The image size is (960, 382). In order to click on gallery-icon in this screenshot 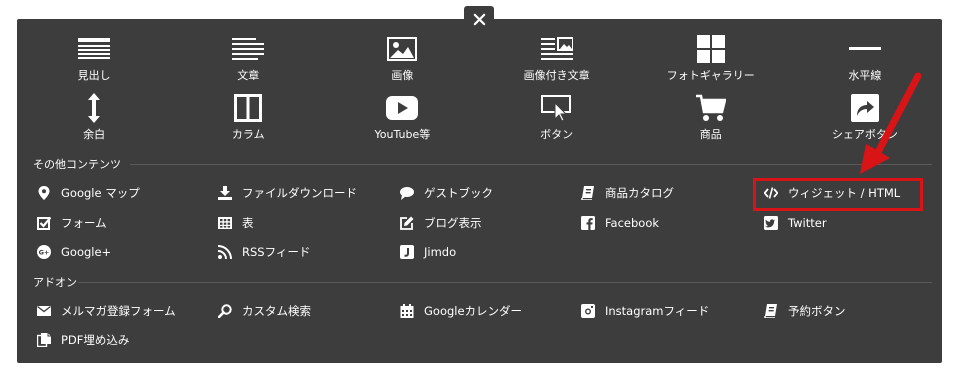, I will do `click(711, 49)`.